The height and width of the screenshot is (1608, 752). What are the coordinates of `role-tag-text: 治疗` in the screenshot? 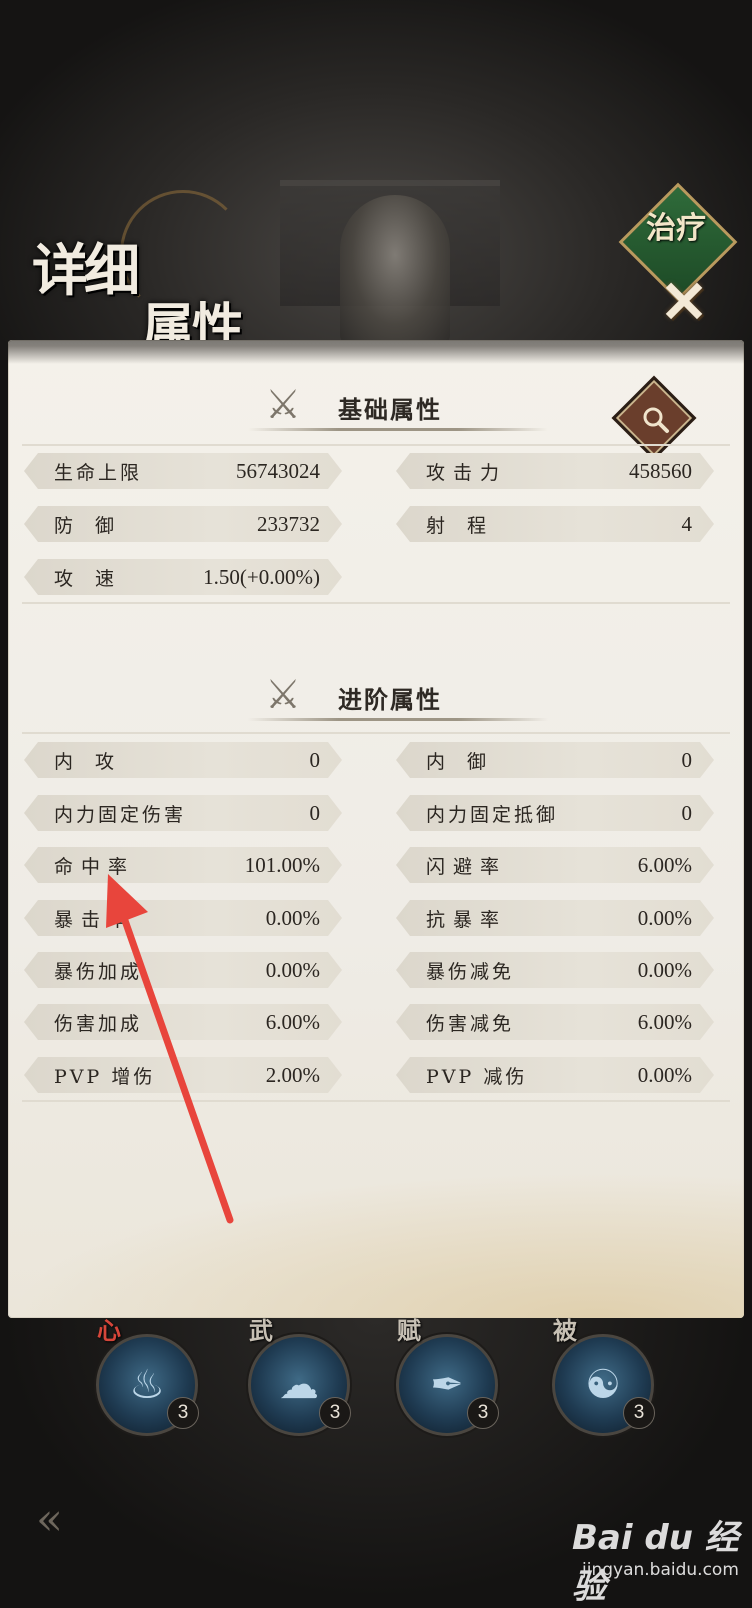 It's located at (676, 228).